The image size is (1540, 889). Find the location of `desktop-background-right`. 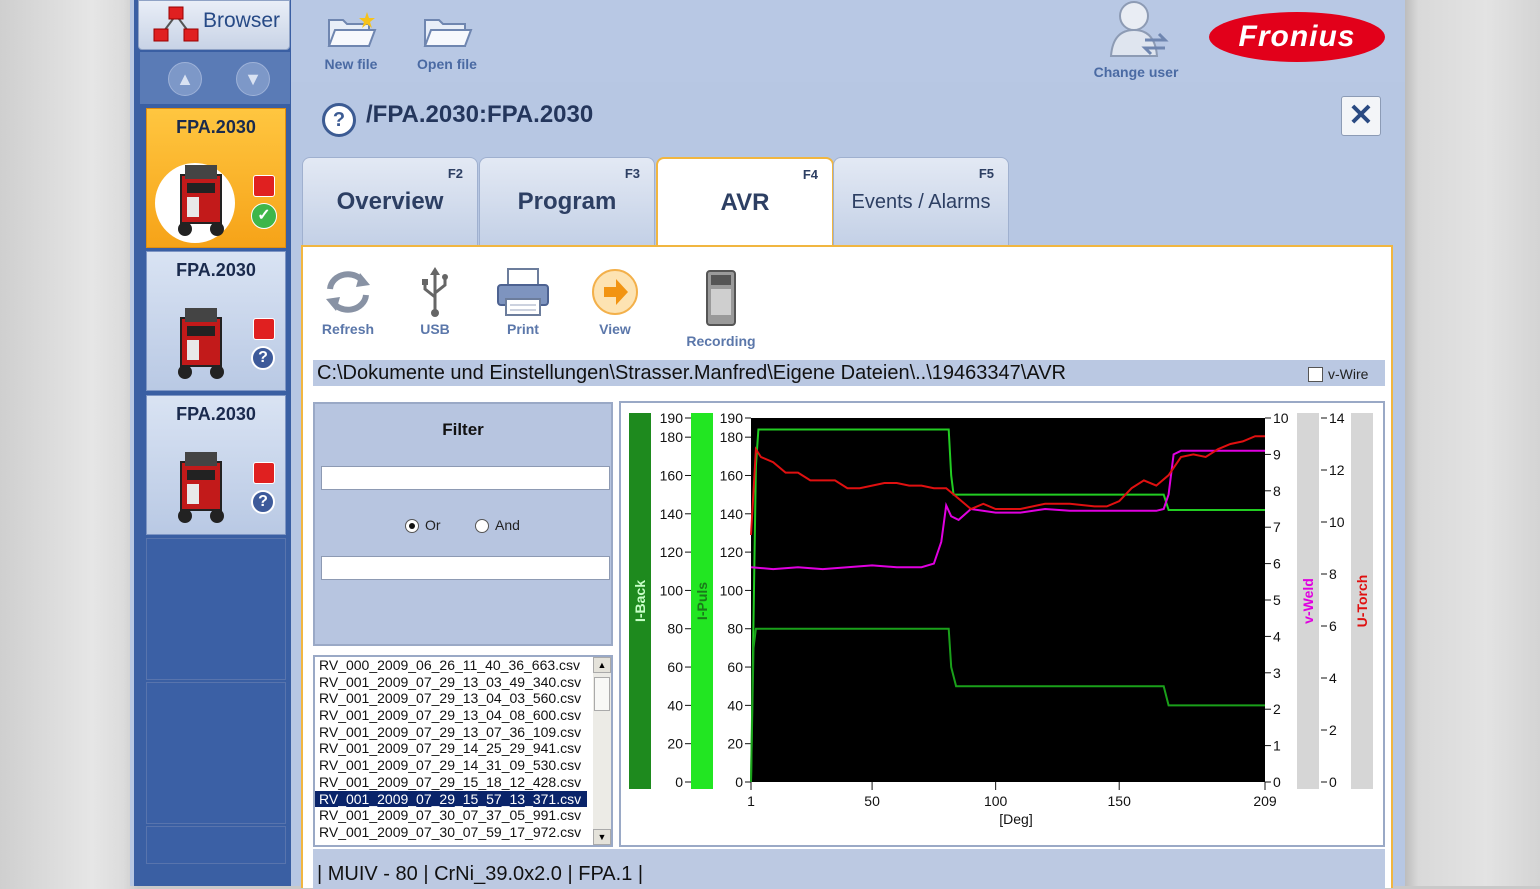

desktop-background-right is located at coordinates (1472, 443).